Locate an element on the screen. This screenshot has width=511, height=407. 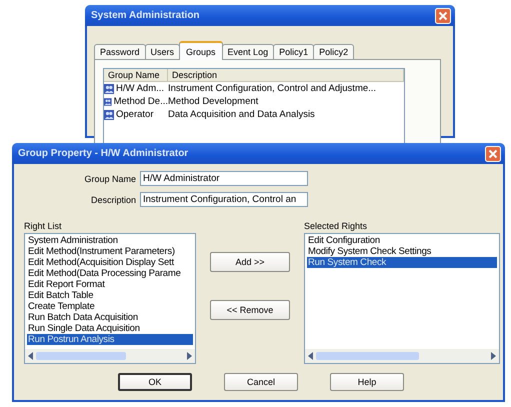
input-field: H/W Administrator is located at coordinates (224, 178).